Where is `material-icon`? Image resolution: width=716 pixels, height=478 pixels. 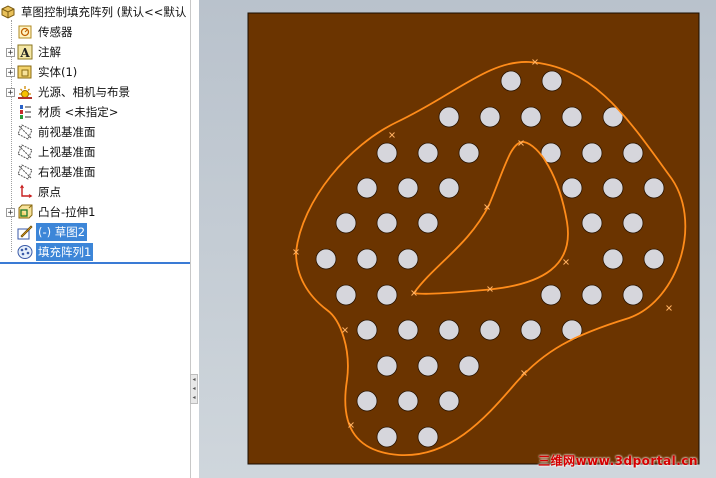 material-icon is located at coordinates (25, 112).